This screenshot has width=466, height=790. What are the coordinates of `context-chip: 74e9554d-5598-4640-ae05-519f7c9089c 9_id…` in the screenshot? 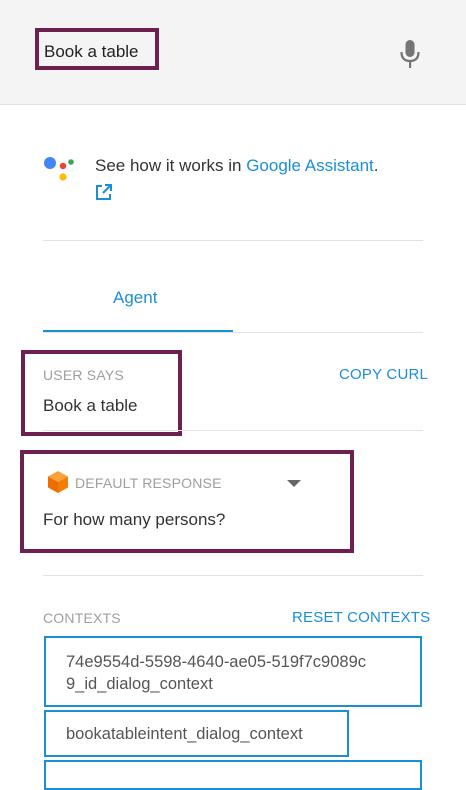 It's located at (233, 671).